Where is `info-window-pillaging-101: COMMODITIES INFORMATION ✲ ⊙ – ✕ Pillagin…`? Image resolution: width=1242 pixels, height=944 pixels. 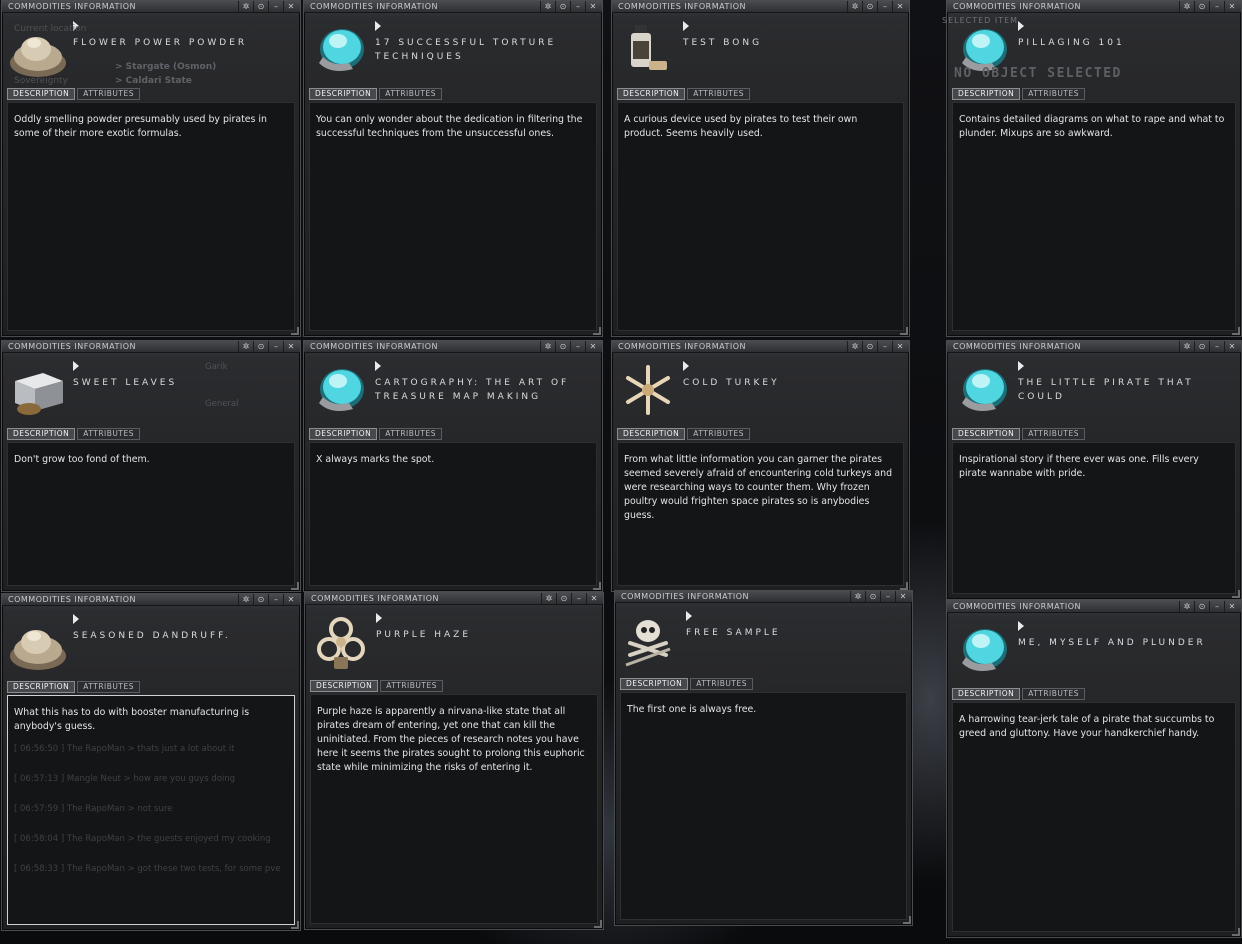
info-window-pillaging-101: COMMODITIES INFORMATION ✲ ⊙ – ✕ Pillagin… is located at coordinates (1094, 168).